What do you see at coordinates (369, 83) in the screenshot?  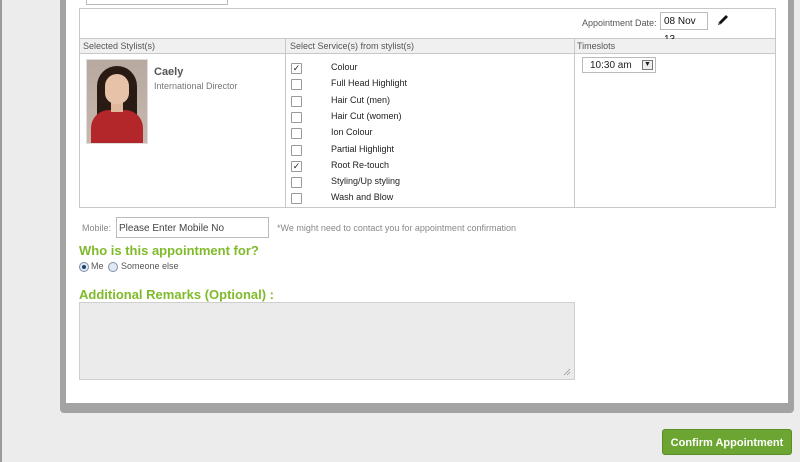 I see `service-label: Full Head Highlight` at bounding box center [369, 83].